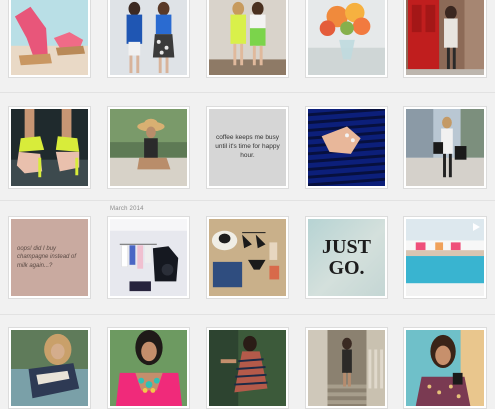 The width and height of the screenshot is (495, 409). I want to click on woman-with-shopping-bags-photo, so click(445, 147).